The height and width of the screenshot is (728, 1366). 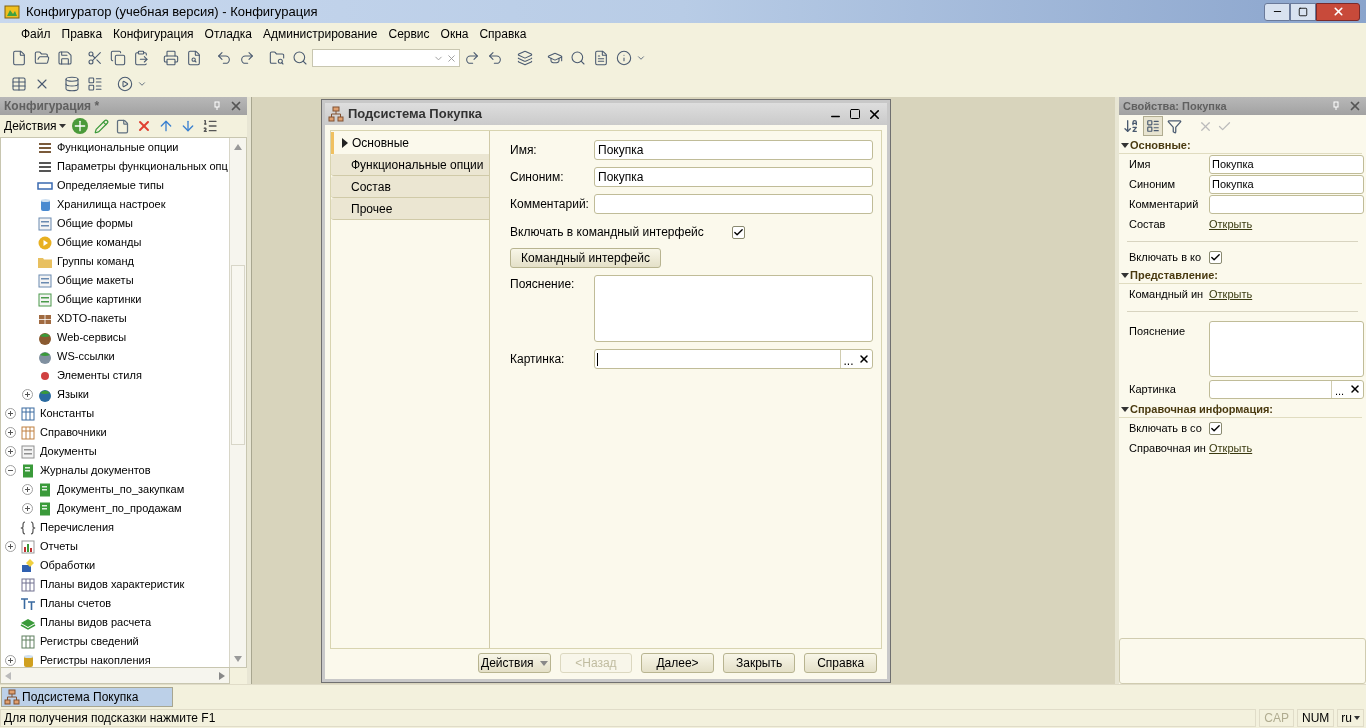 What do you see at coordinates (68, 565) in the screenshot?
I see `tree-item: Обработки` at bounding box center [68, 565].